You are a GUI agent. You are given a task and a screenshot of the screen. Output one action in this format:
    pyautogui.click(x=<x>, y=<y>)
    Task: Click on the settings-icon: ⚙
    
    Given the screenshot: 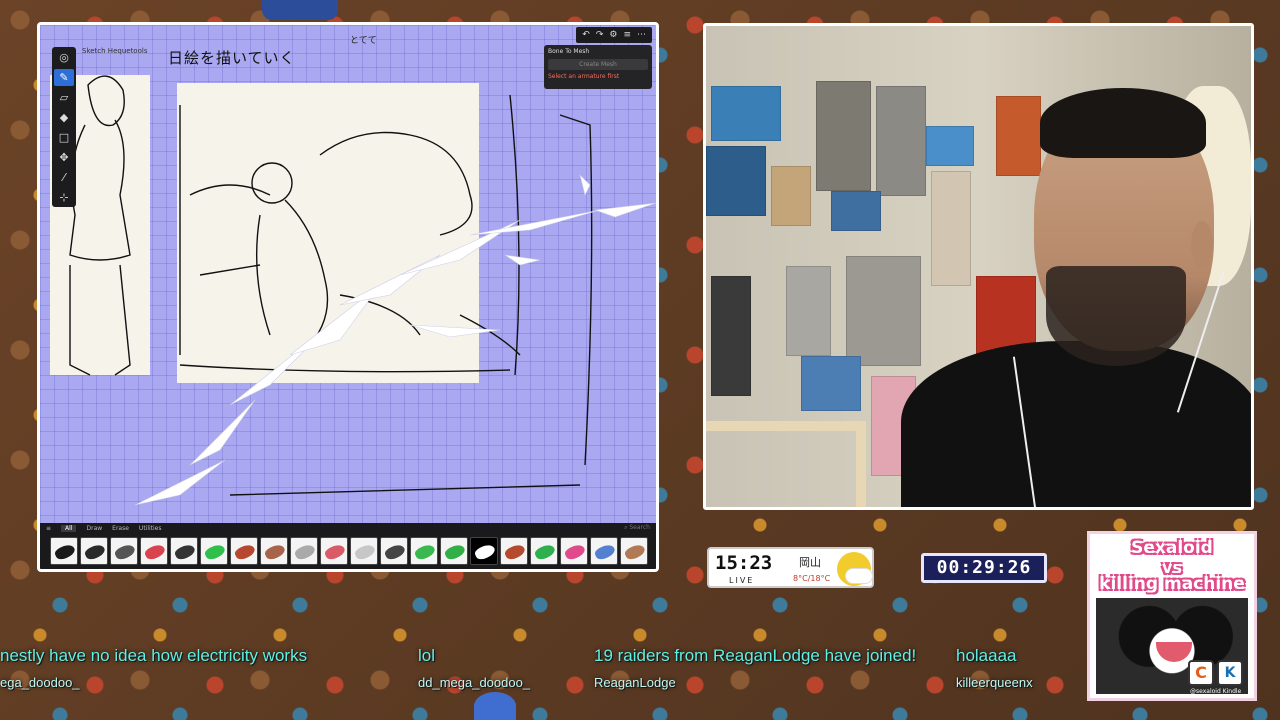 What is the action you would take?
    pyautogui.click(x=613, y=35)
    